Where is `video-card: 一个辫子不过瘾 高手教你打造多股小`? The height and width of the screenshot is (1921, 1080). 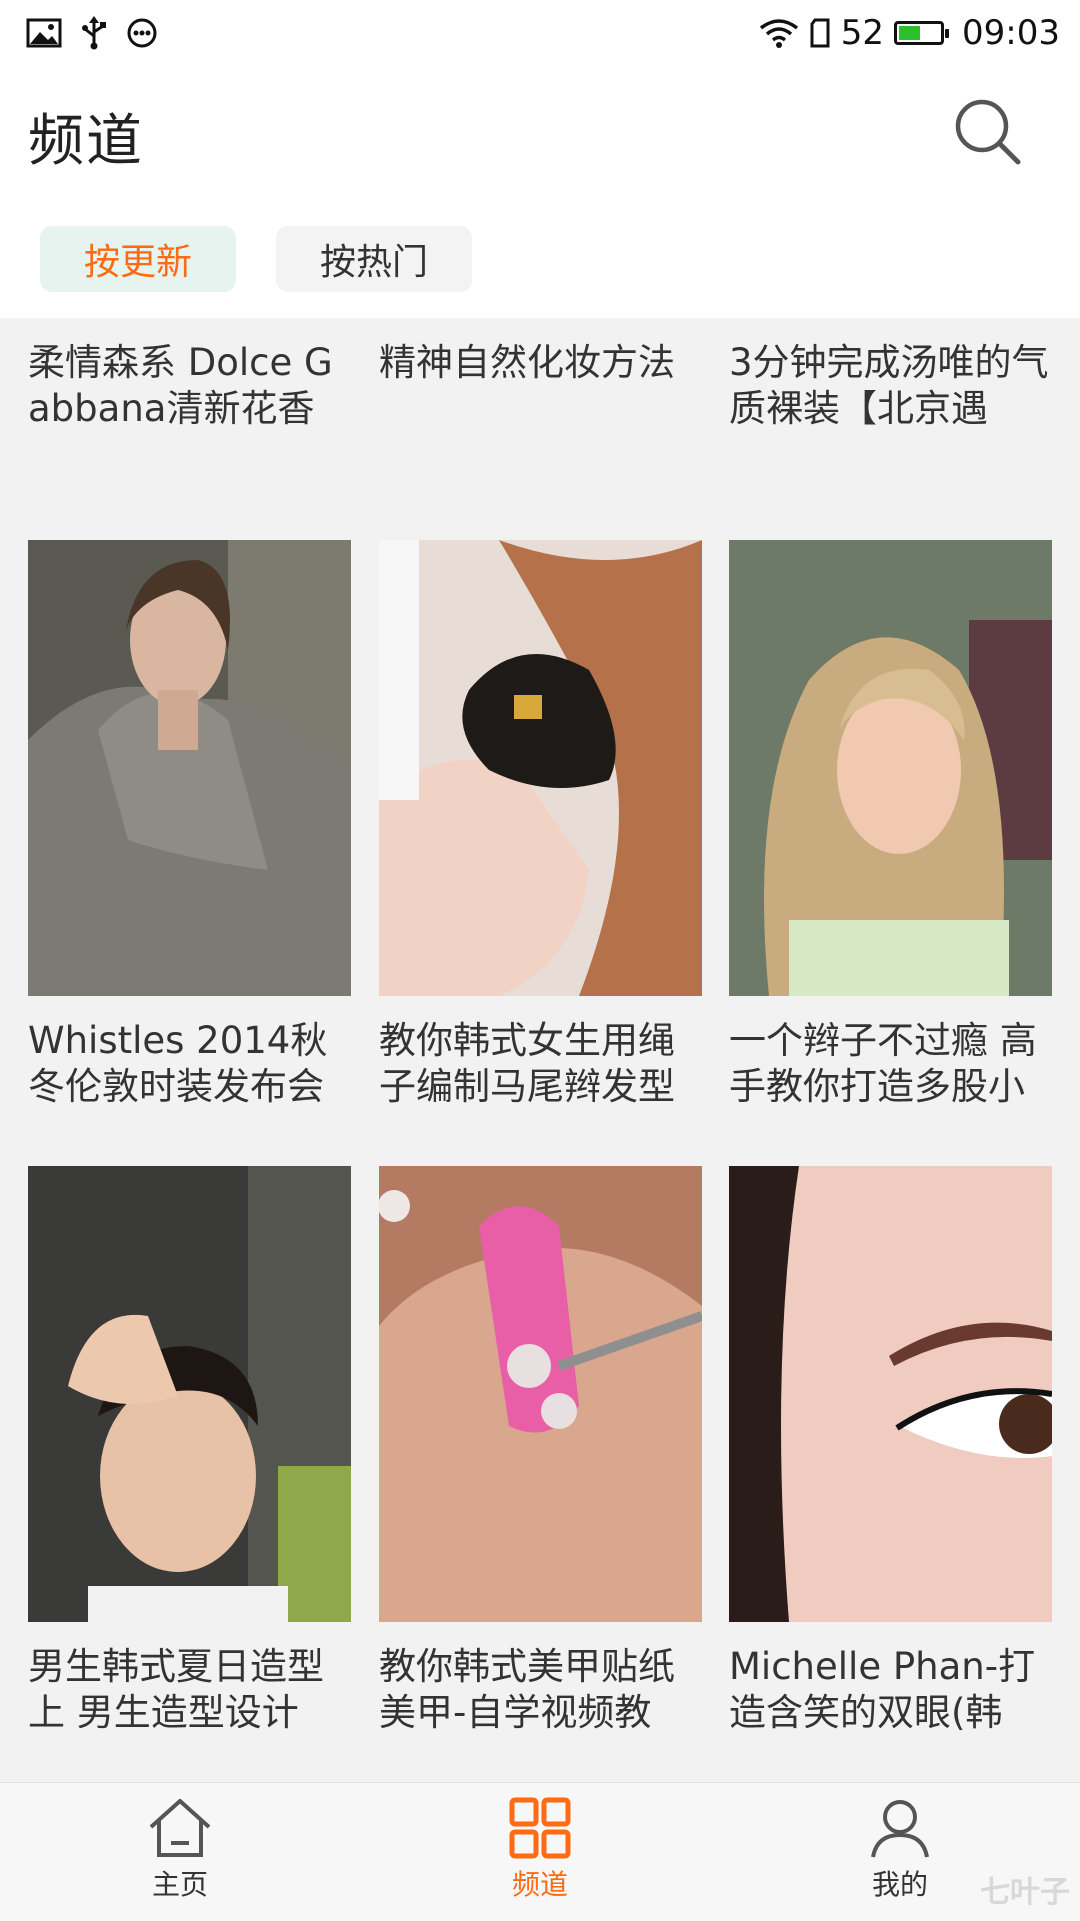
video-card: 一个辫子不过瘾 高手教你打造多股小 is located at coordinates (890, 825).